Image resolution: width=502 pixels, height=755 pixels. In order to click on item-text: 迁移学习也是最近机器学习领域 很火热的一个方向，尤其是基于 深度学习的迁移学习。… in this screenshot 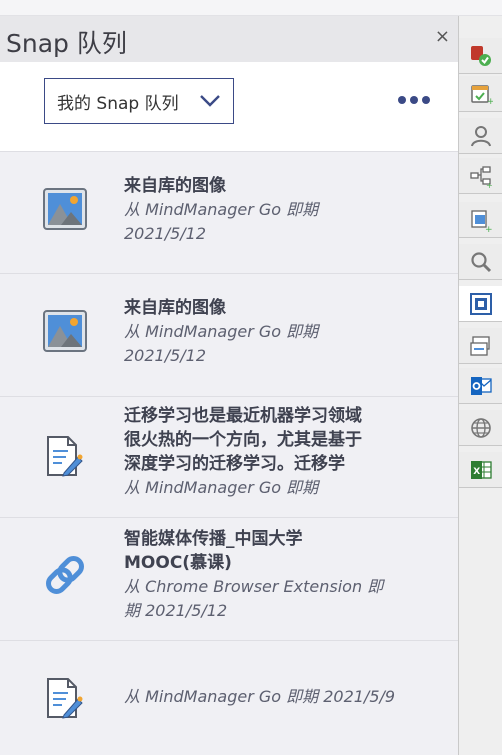, I will do `click(274, 452)`.